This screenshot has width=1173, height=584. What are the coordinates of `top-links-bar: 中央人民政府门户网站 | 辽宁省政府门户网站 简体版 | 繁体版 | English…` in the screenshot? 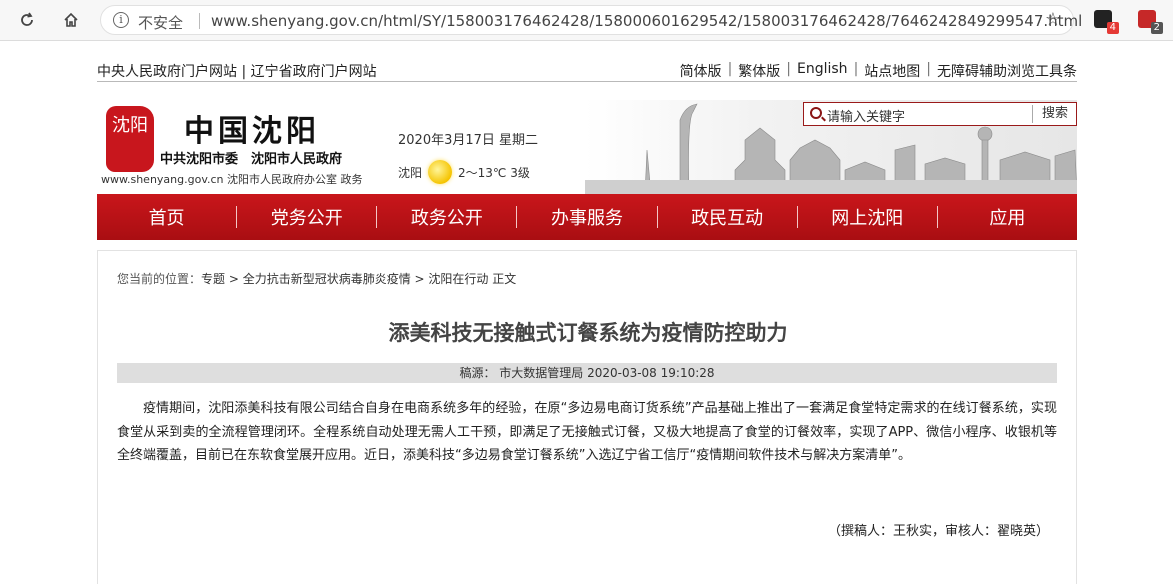 It's located at (587, 70).